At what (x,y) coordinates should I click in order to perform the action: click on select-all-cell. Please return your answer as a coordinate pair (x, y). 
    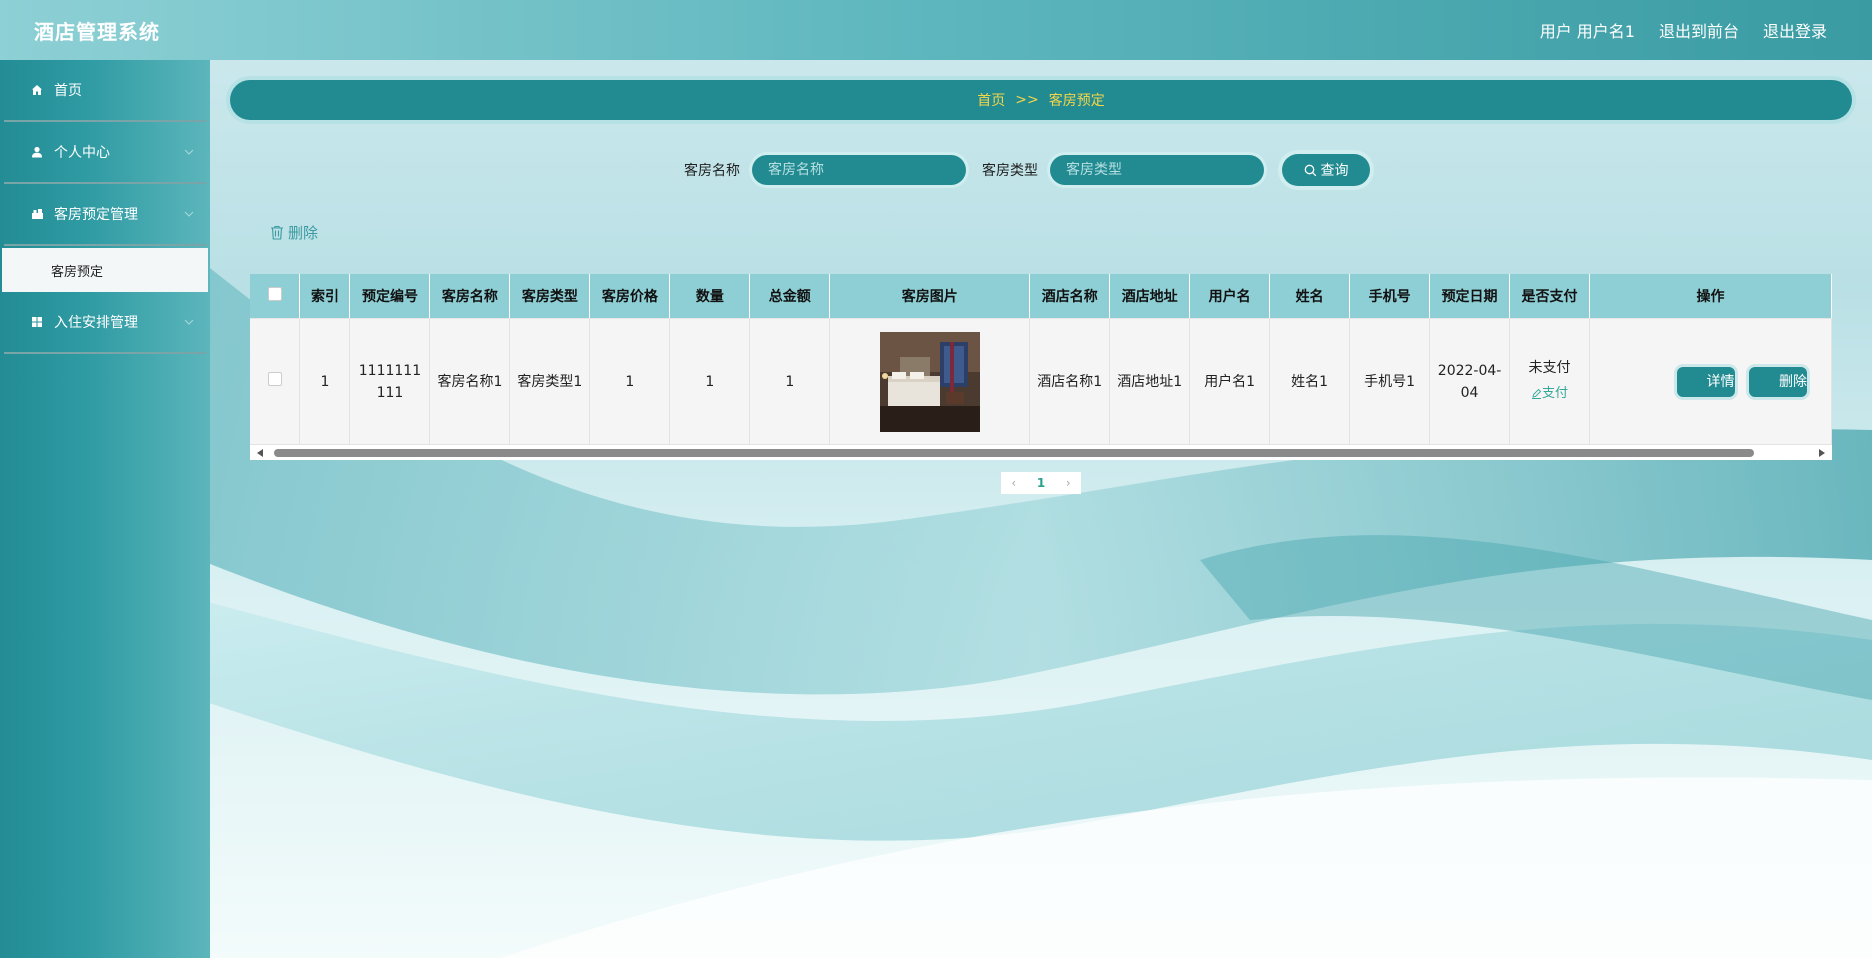
    Looking at the image, I should click on (275, 296).